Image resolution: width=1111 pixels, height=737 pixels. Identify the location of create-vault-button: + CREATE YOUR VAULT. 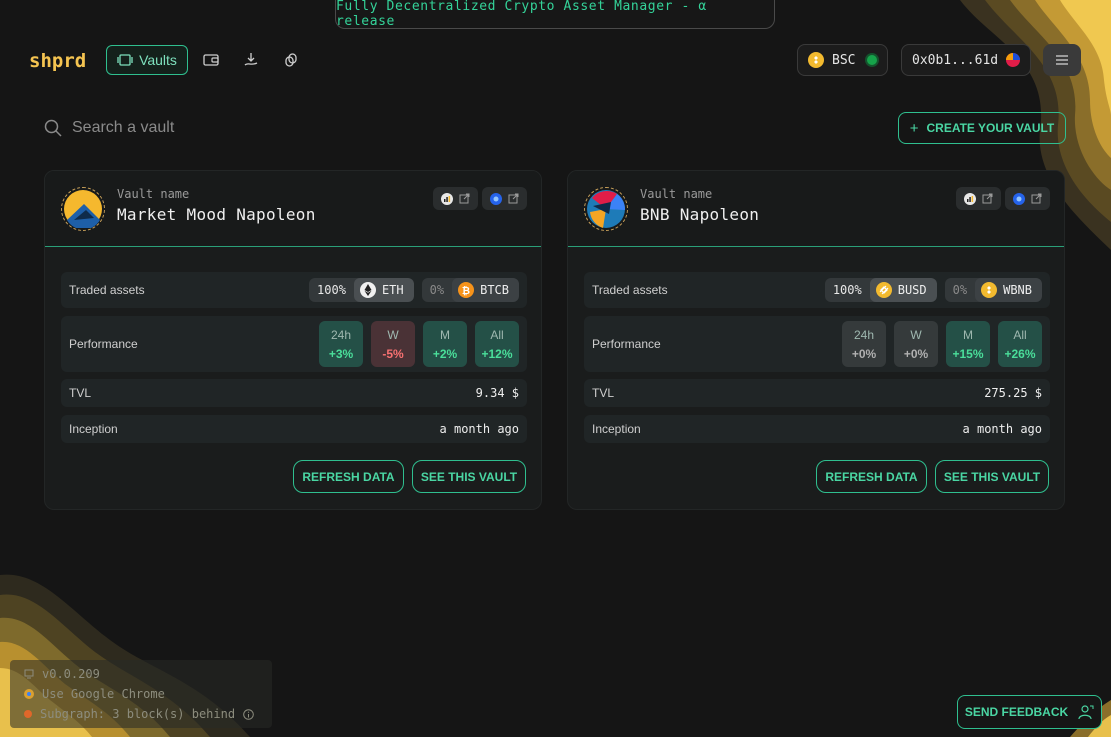
(982, 128).